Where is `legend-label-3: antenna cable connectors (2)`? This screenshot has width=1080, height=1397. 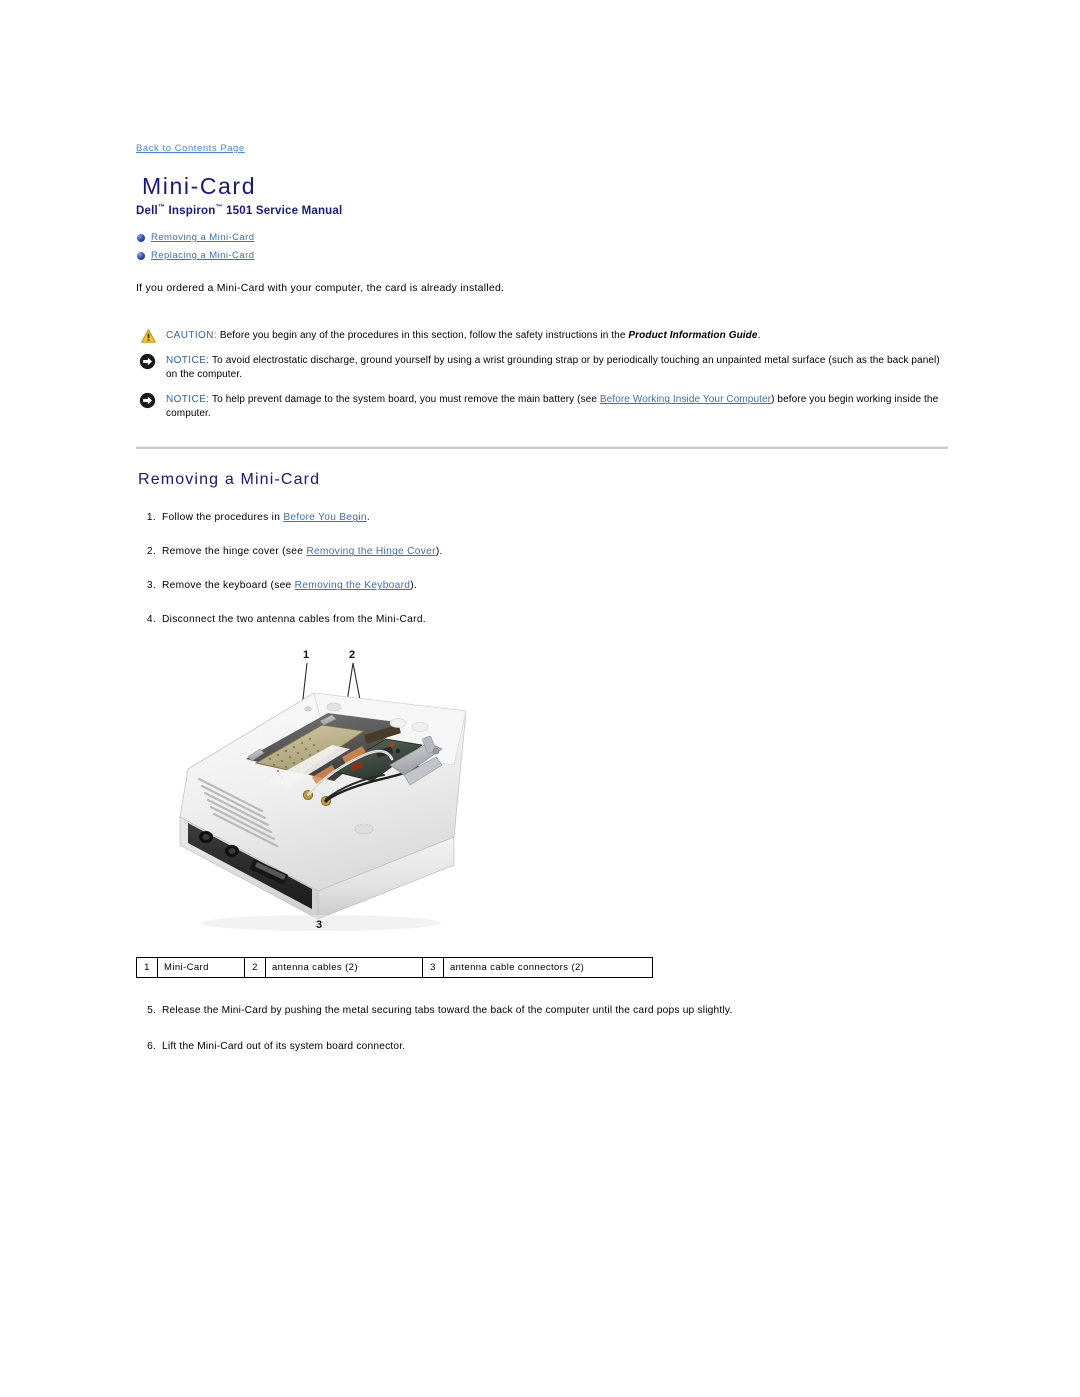 legend-label-3: antenna cable connectors (2) is located at coordinates (548, 968).